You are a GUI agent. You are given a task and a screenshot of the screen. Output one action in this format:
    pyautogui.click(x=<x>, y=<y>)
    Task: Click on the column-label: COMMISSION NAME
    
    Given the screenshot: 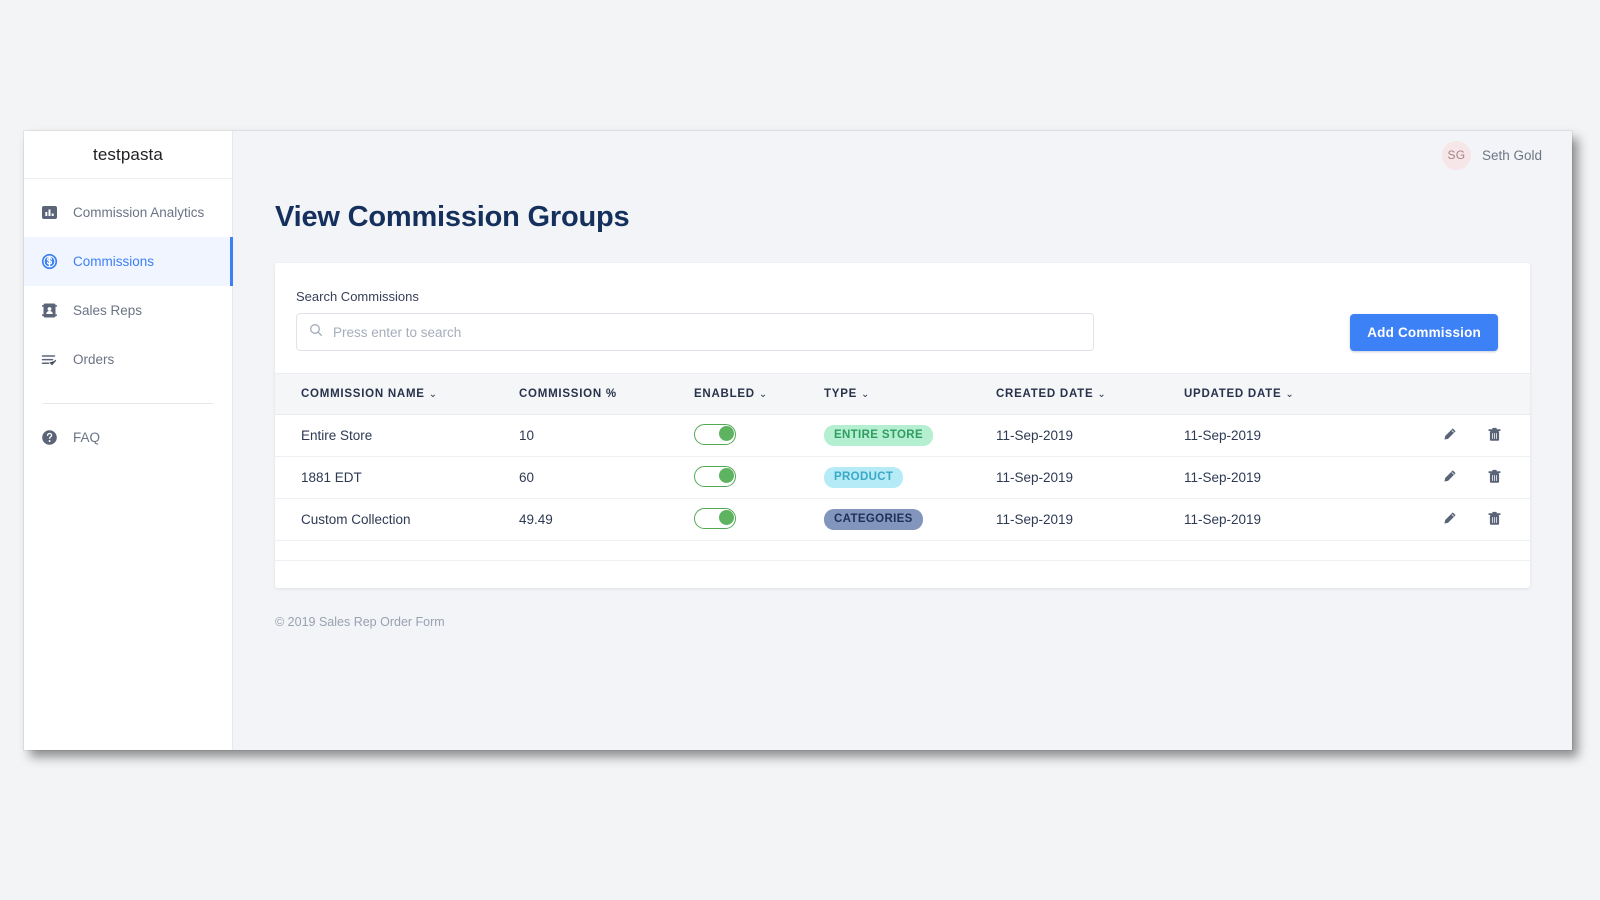 What is the action you would take?
    pyautogui.click(x=363, y=394)
    